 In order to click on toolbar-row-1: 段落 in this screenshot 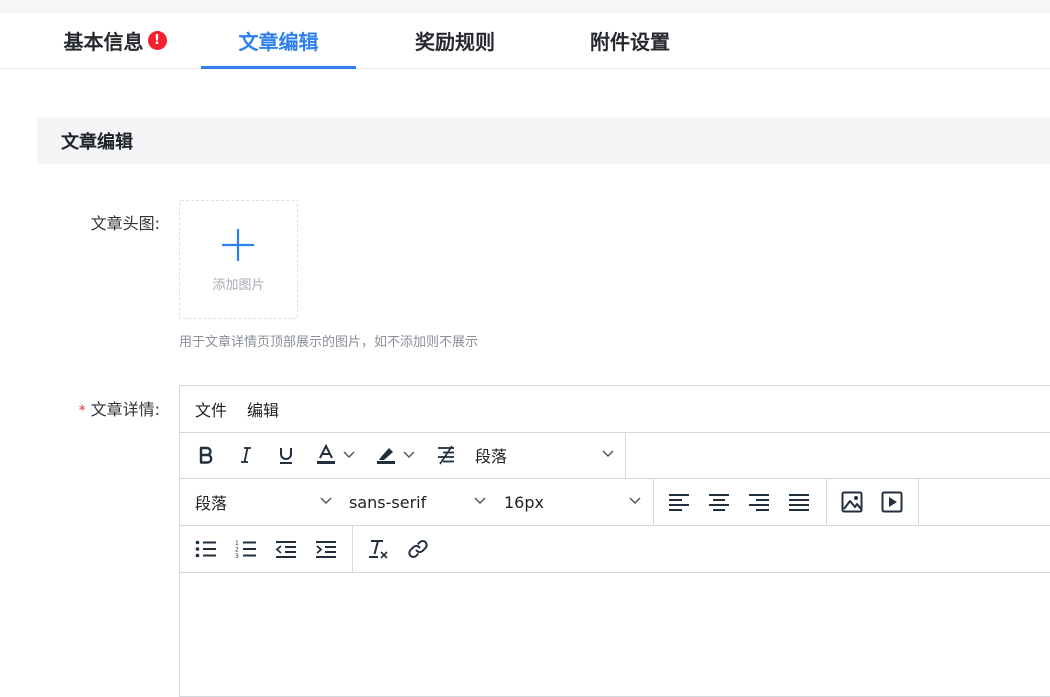, I will do `click(615, 455)`.